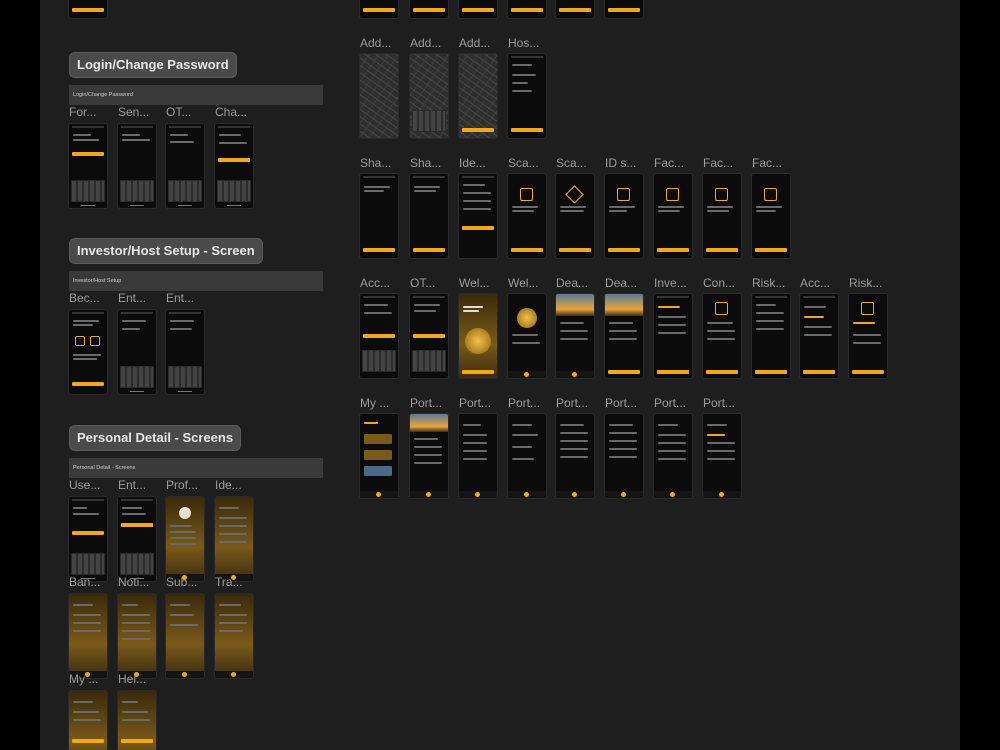 The height and width of the screenshot is (750, 1000). Describe the element at coordinates (196, 95) in the screenshot. I see `section-bar-login: Login/Change Password` at that location.